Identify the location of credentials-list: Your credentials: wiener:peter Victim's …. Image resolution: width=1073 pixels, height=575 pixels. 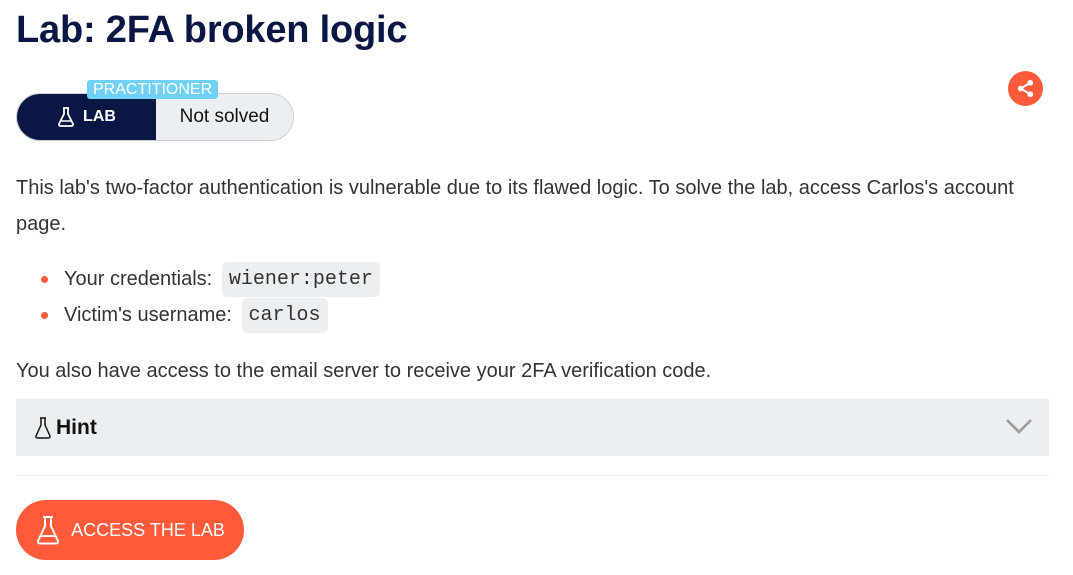
(198, 297).